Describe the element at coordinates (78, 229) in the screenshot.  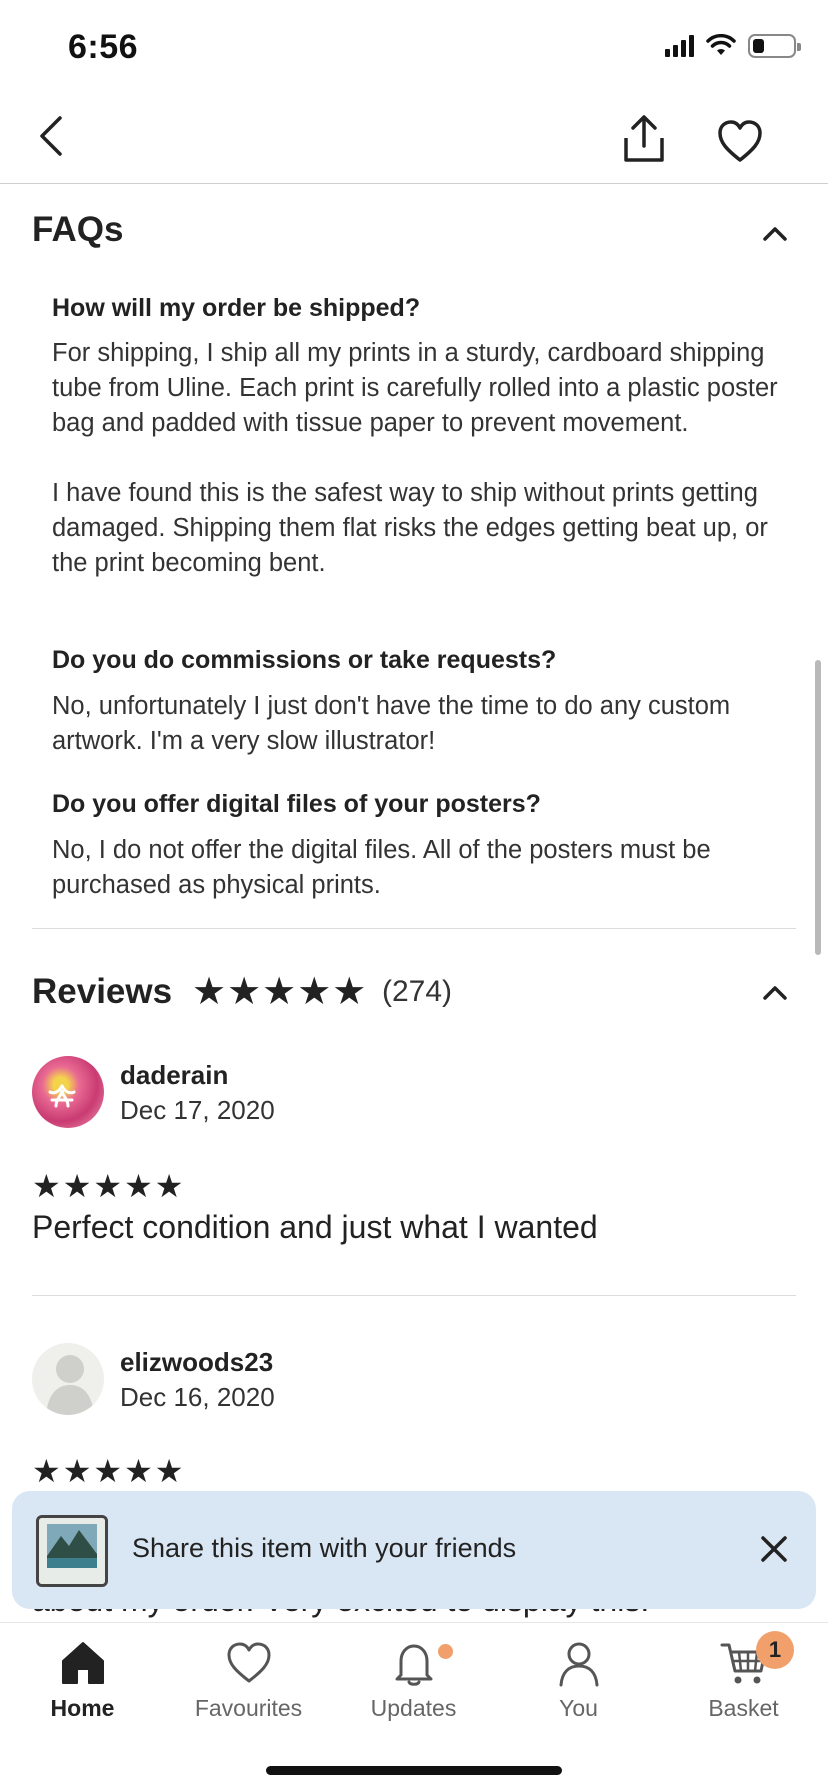
I see `faqs-title: FAQs` at that location.